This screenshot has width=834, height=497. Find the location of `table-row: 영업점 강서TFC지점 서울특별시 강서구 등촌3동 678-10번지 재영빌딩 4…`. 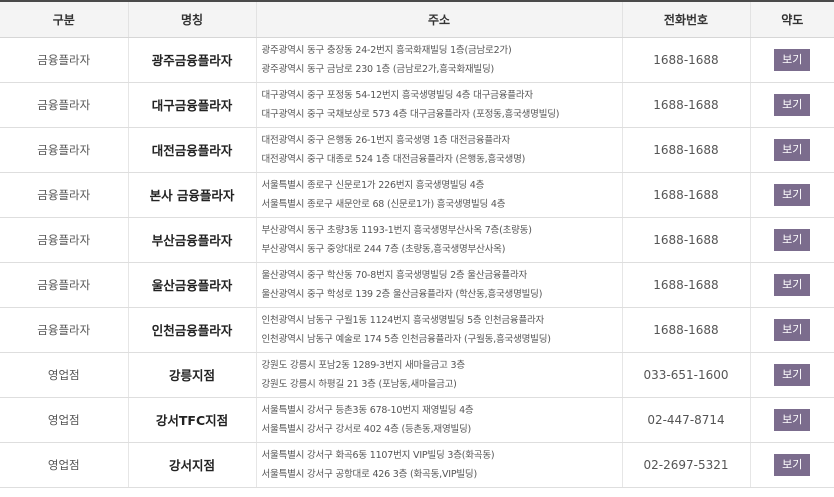

table-row: 영업점 강서TFC지점 서울특별시 강서구 등촌3동 678-10번지 재영빌딩 4… is located at coordinates (417, 420).